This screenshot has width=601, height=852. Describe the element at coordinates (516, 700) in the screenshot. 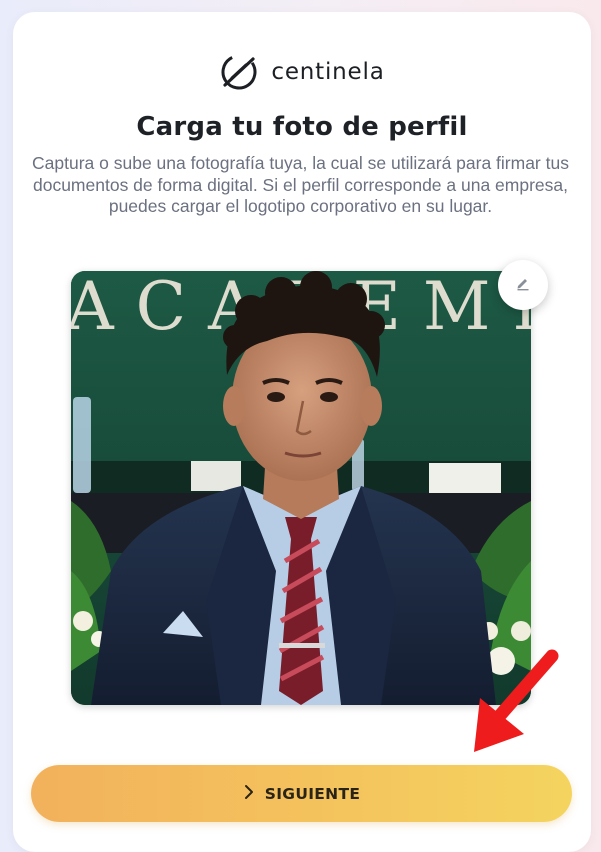

I see `red-arrow-annotation` at that location.